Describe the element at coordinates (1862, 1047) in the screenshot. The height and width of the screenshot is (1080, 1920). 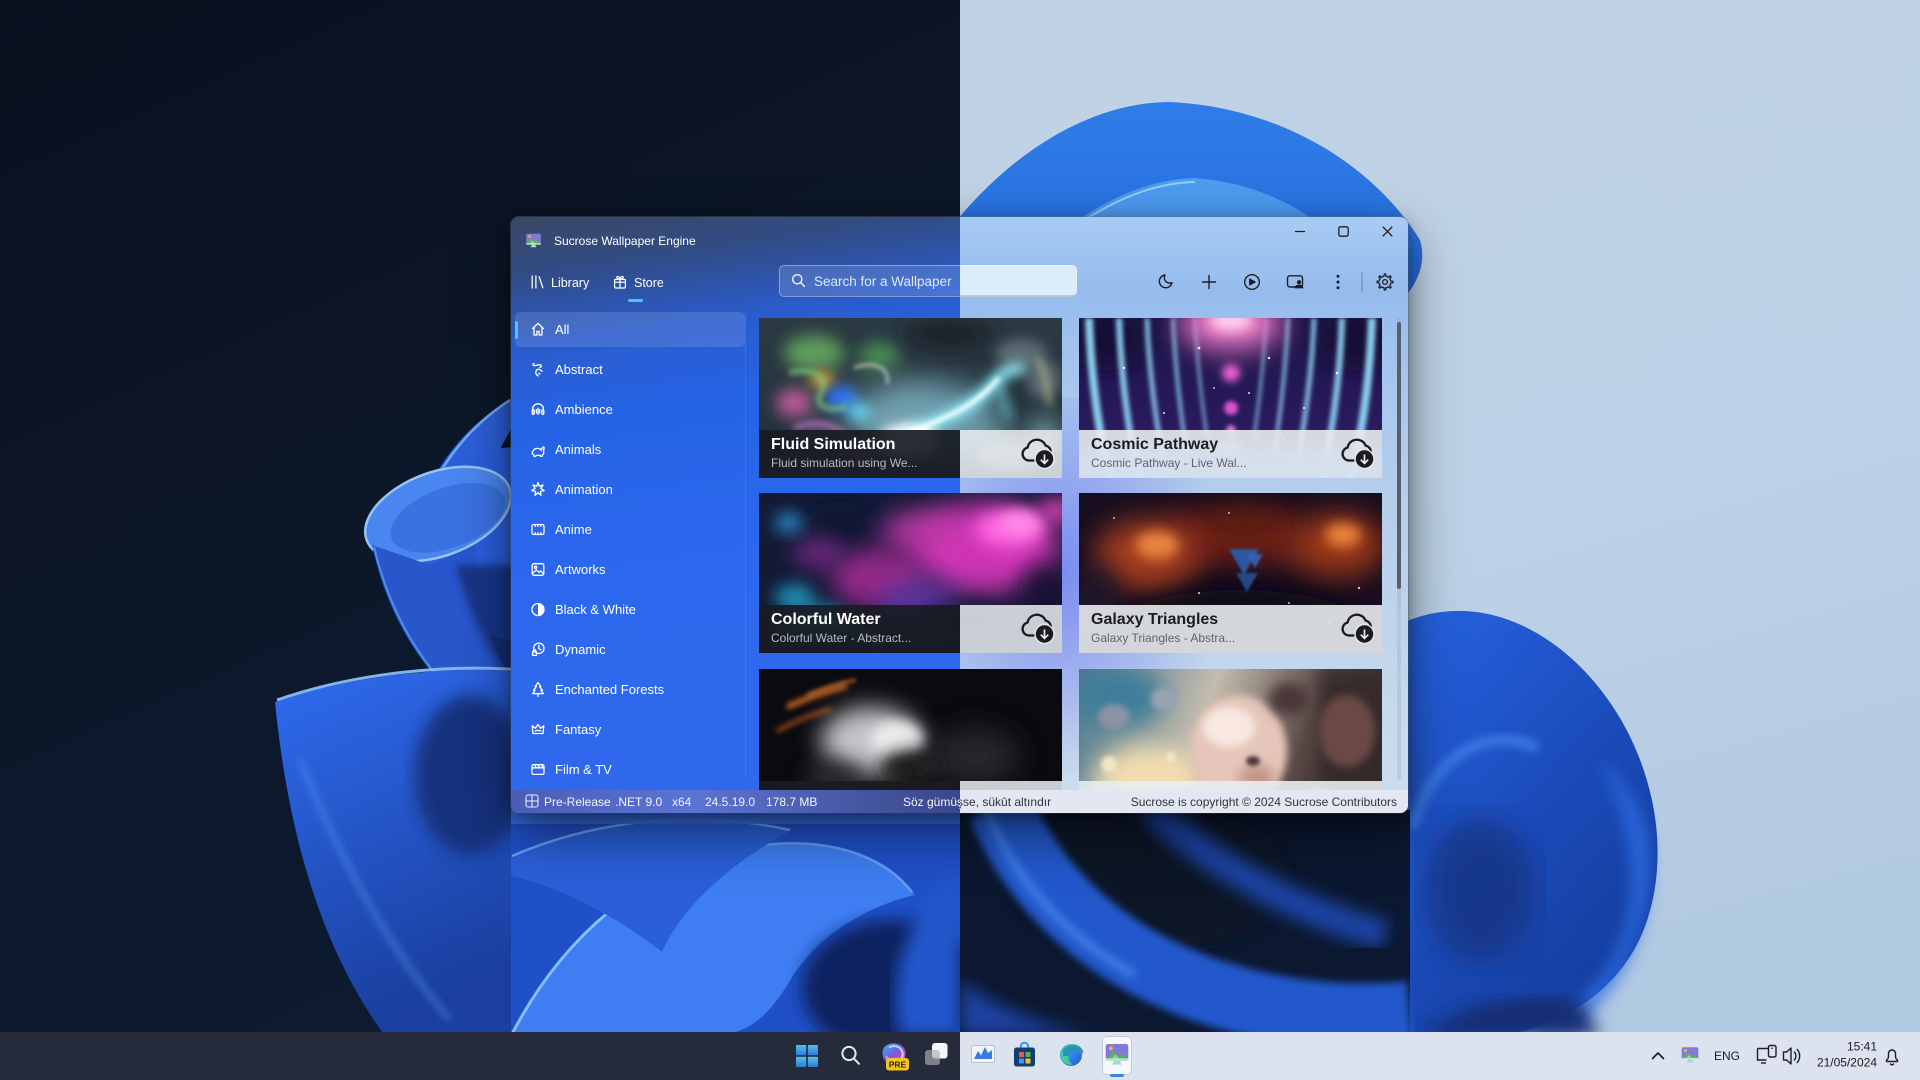
I see `svg-text: 15:41` at that location.